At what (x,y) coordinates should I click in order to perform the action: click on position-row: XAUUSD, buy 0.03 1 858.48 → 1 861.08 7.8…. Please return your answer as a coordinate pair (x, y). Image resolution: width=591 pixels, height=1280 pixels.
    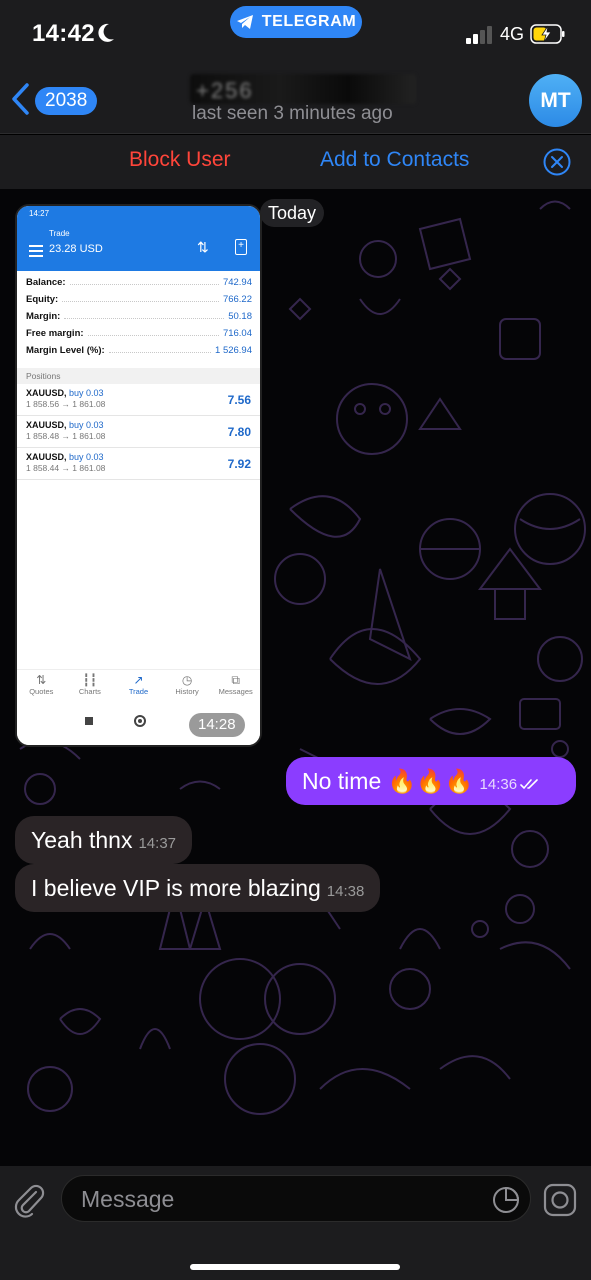
    Looking at the image, I should click on (138, 432).